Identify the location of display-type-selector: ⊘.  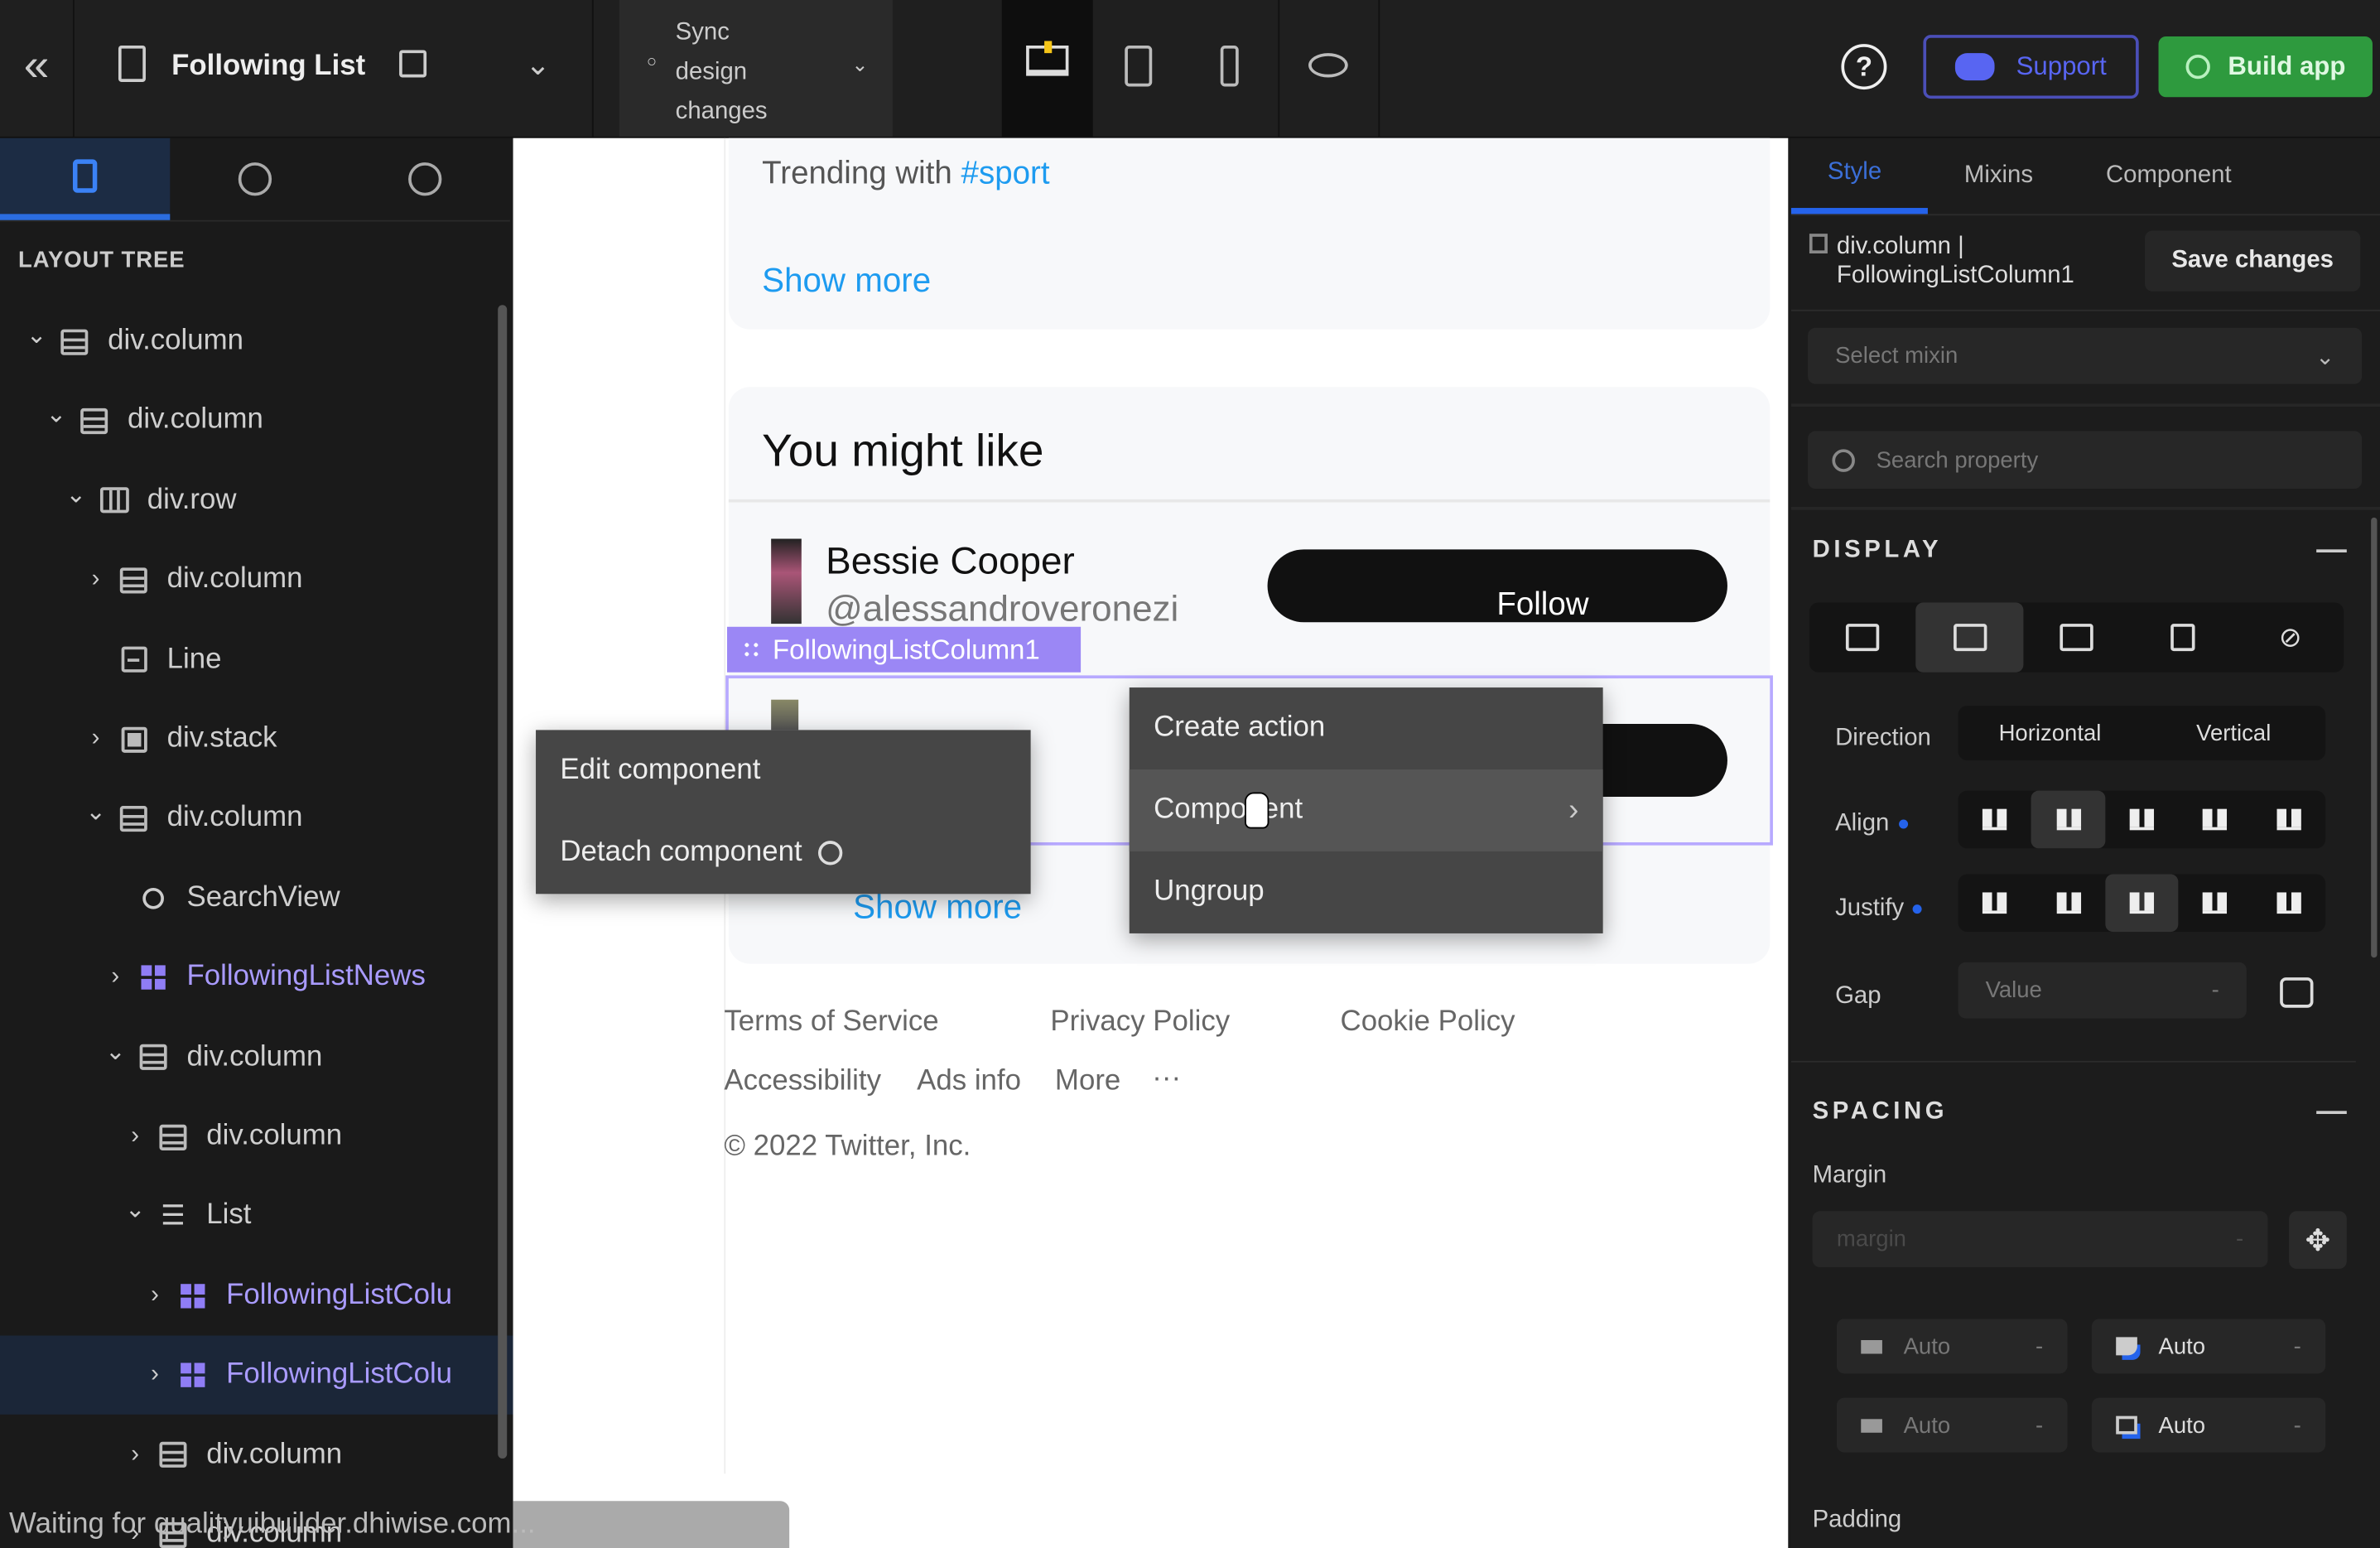
(2076, 637).